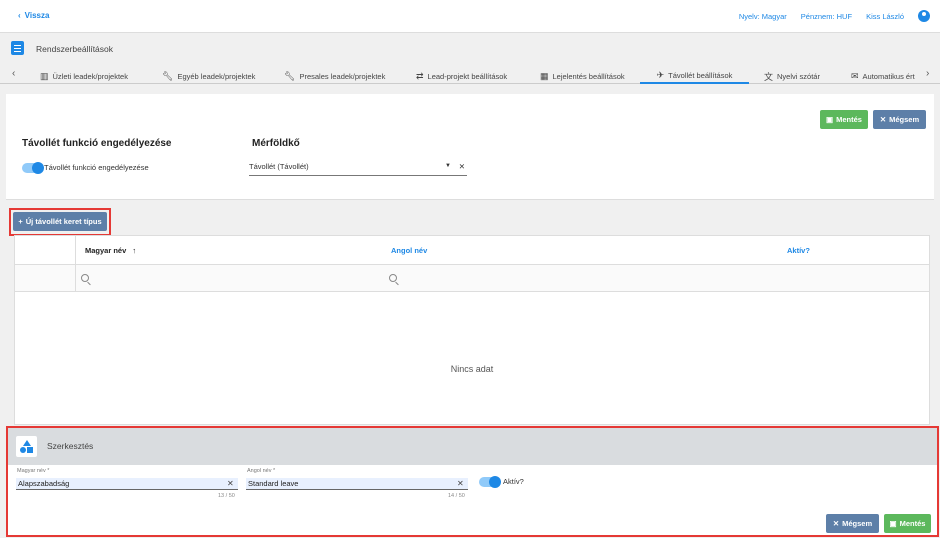  I want to click on add-button-label: Új távollét keret típus, so click(63, 221).